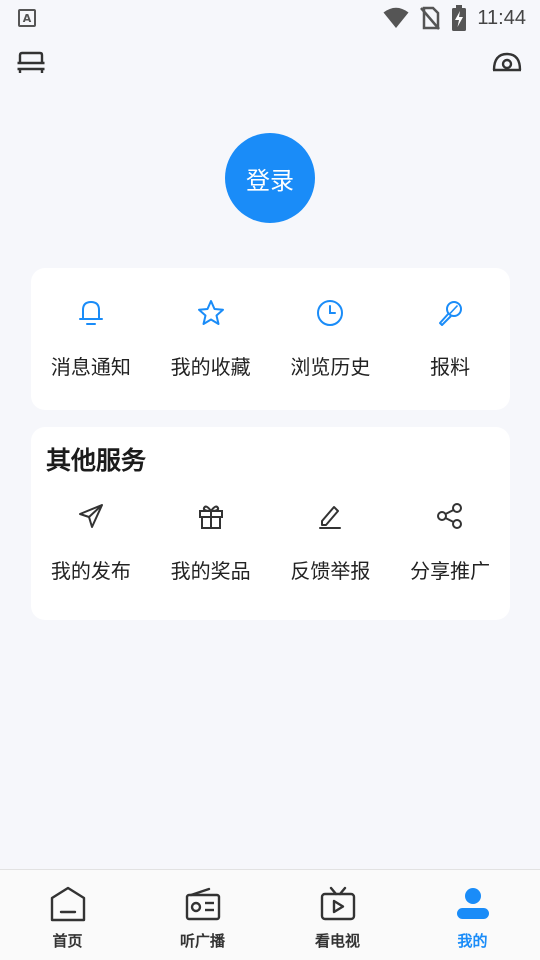 The image size is (540, 960). Describe the element at coordinates (68, 904) in the screenshot. I see `home-icon` at that location.